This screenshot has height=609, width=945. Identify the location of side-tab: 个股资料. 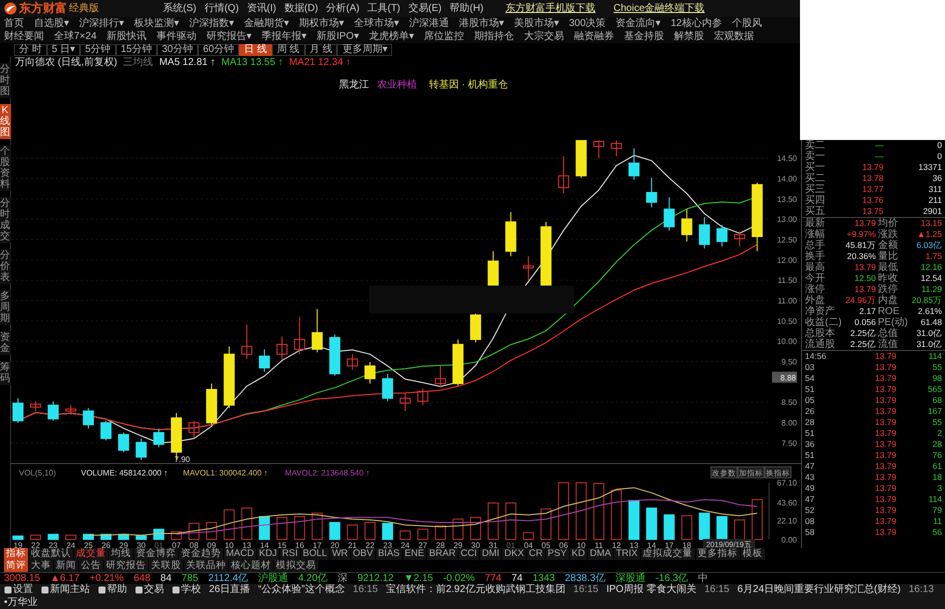
(5, 168).